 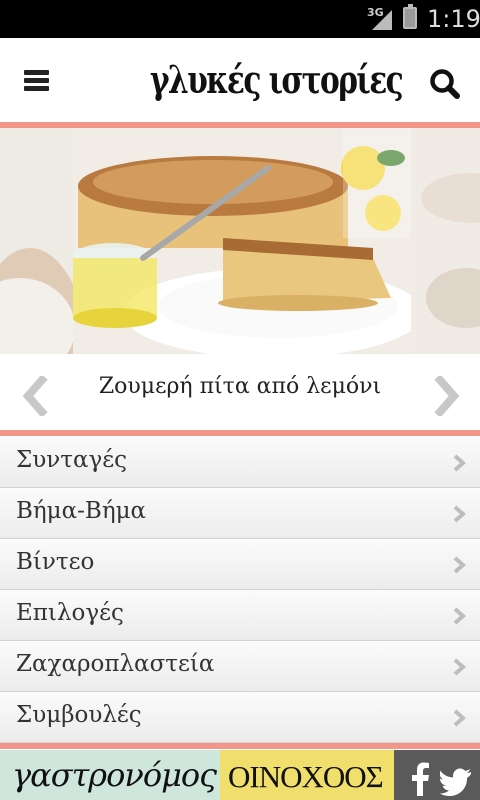 I want to click on social-links, so click(x=437, y=775).